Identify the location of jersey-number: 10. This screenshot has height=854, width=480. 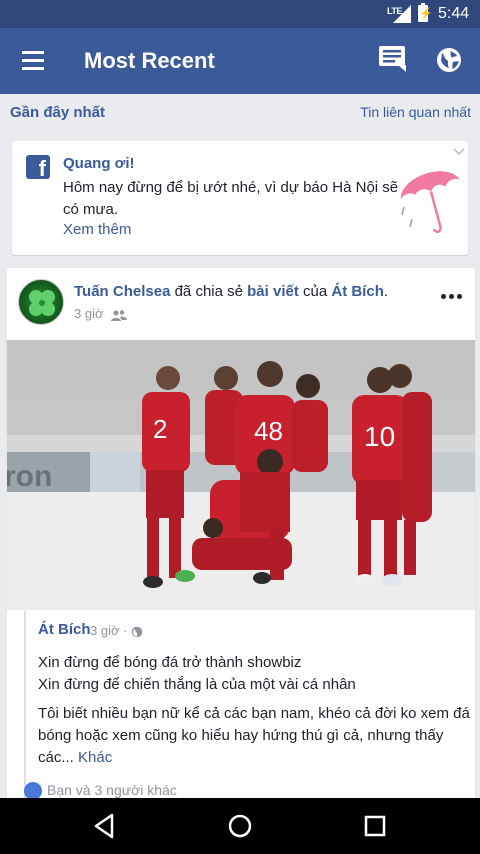
(379, 436).